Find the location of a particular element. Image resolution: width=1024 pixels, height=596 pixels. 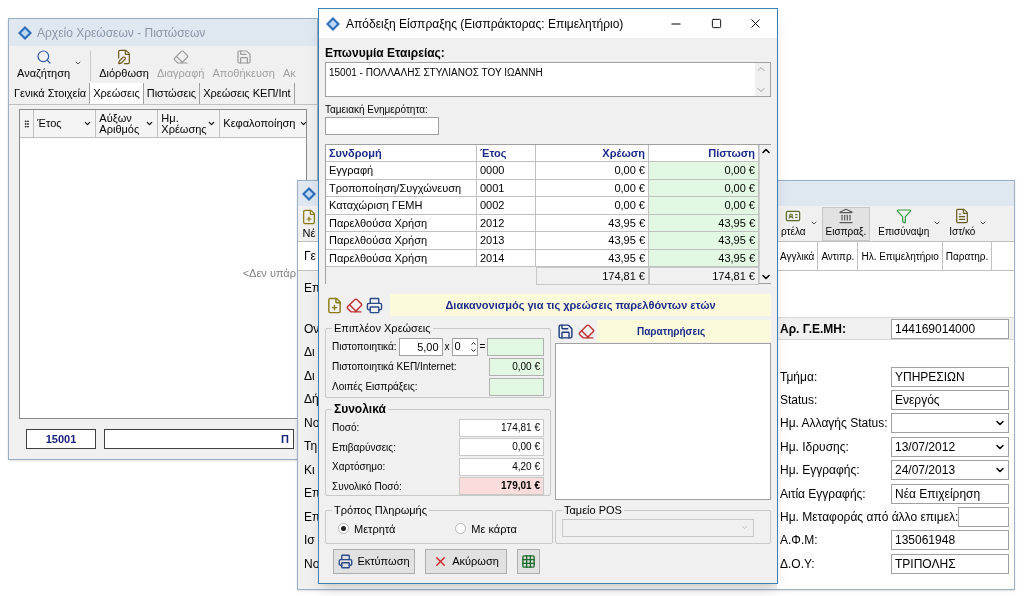

window-title: Αρχείο Χρεώσεων - Πιστώσεων is located at coordinates (121, 33).